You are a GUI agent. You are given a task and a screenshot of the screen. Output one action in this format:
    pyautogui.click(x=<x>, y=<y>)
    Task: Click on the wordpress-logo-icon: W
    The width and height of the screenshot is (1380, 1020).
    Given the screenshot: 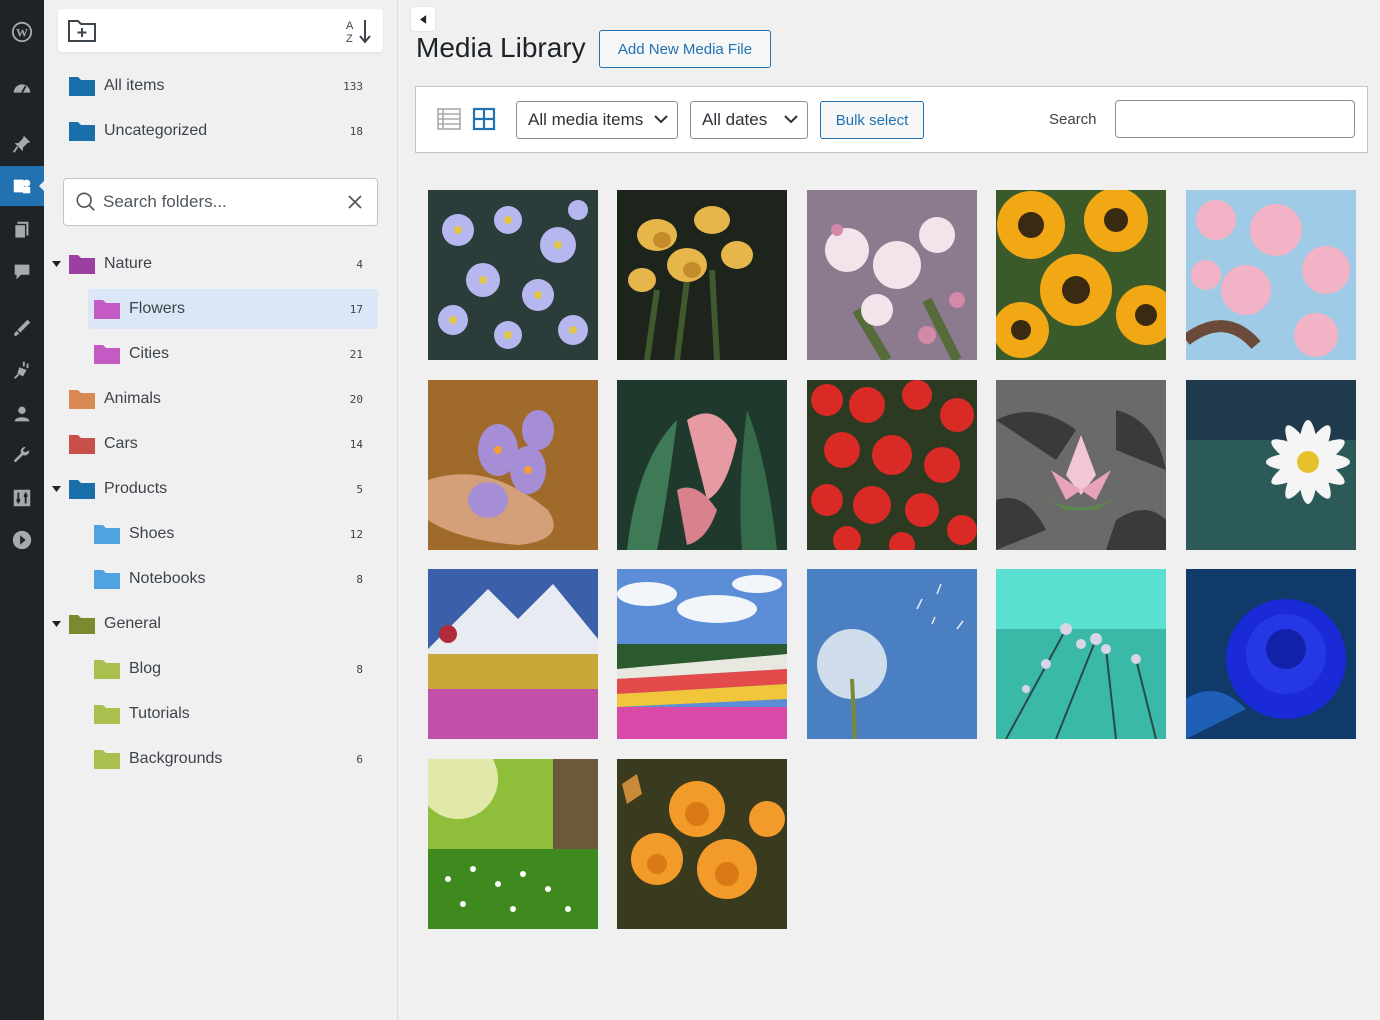 What is the action you would take?
    pyautogui.click(x=22, y=32)
    